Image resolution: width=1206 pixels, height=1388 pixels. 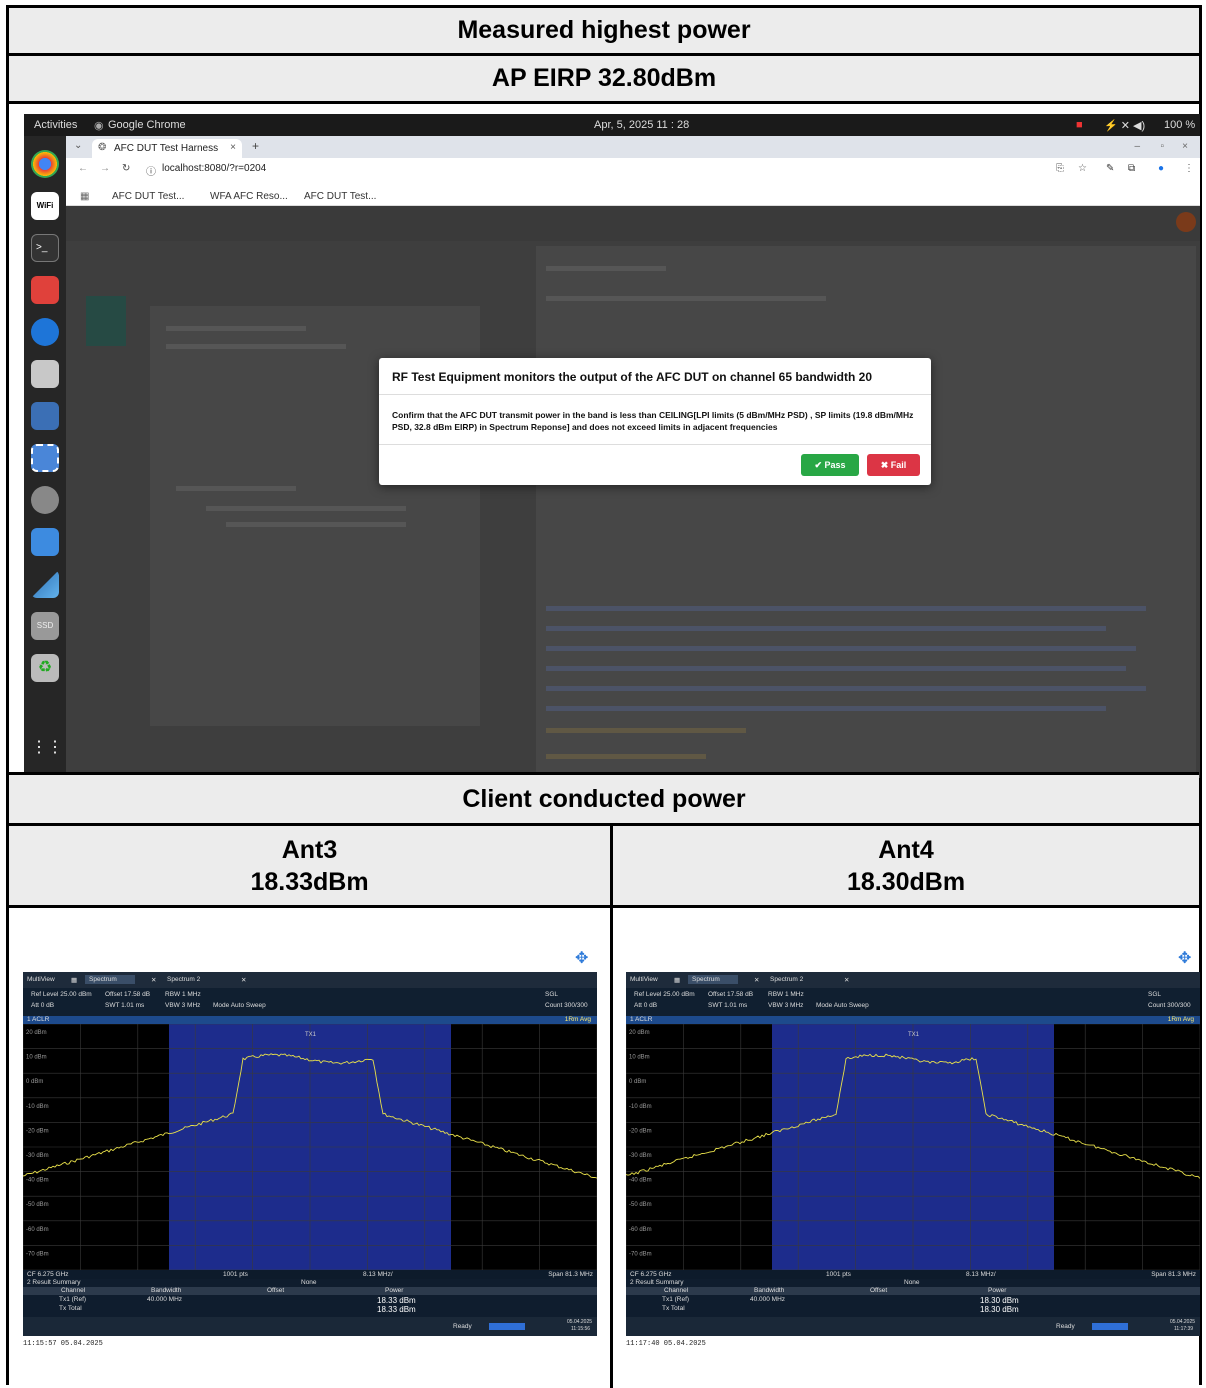 What do you see at coordinates (45, 542) in the screenshot?
I see `editor-dock-icon` at bounding box center [45, 542].